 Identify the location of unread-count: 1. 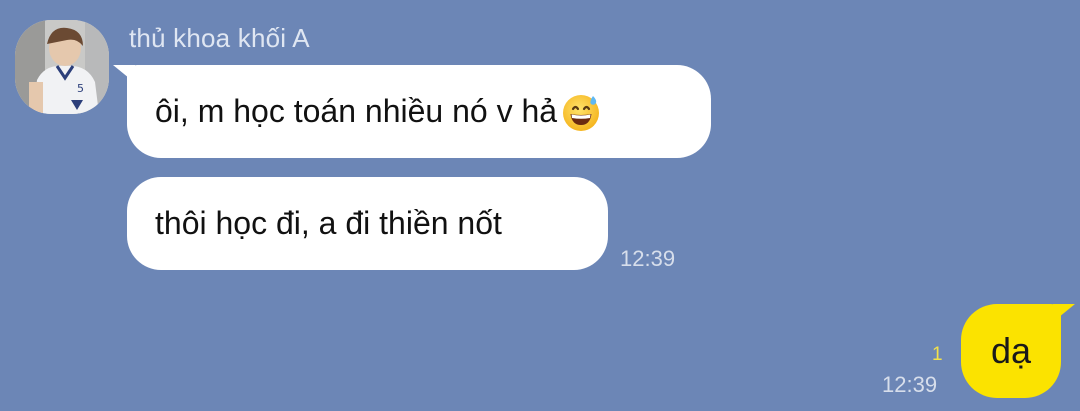
(937, 354).